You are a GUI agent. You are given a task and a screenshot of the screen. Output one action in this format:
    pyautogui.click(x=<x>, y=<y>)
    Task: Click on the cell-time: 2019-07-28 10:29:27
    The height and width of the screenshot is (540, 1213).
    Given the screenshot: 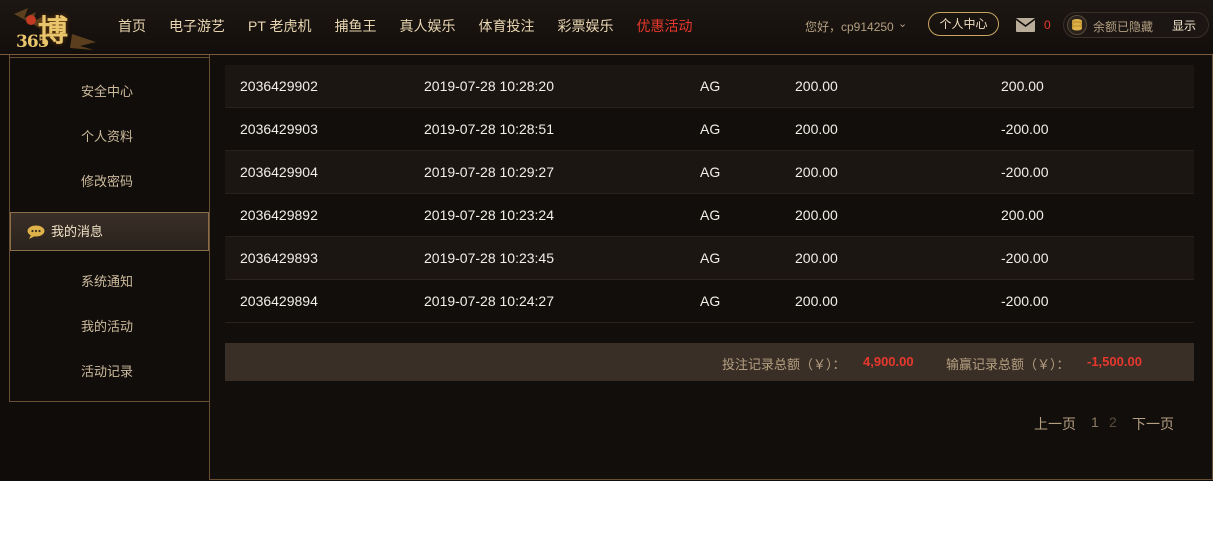 What is the action you would take?
    pyautogui.click(x=489, y=172)
    